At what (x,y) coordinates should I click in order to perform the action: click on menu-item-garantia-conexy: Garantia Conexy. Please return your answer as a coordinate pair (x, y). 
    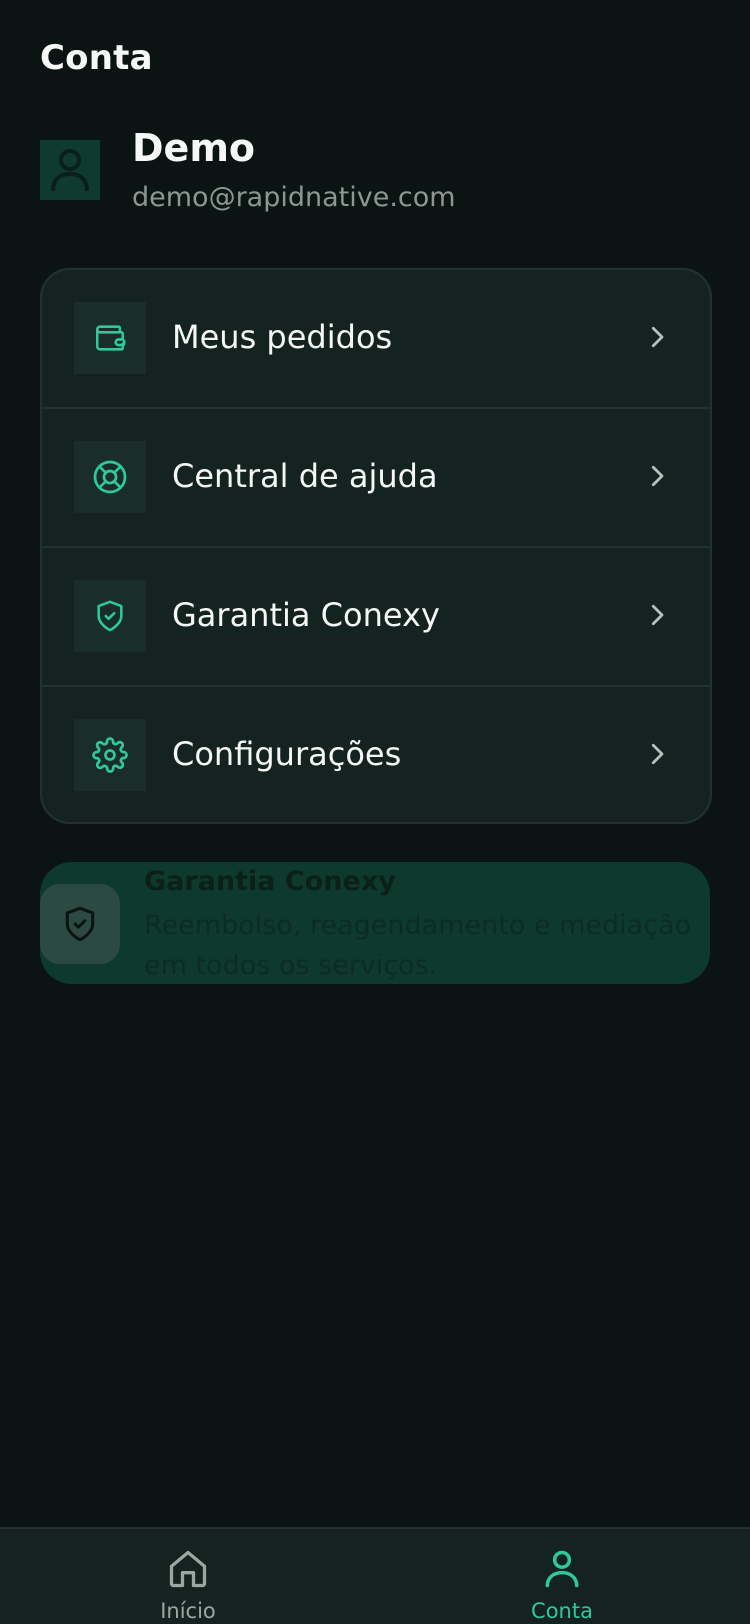
    Looking at the image, I should click on (376, 617).